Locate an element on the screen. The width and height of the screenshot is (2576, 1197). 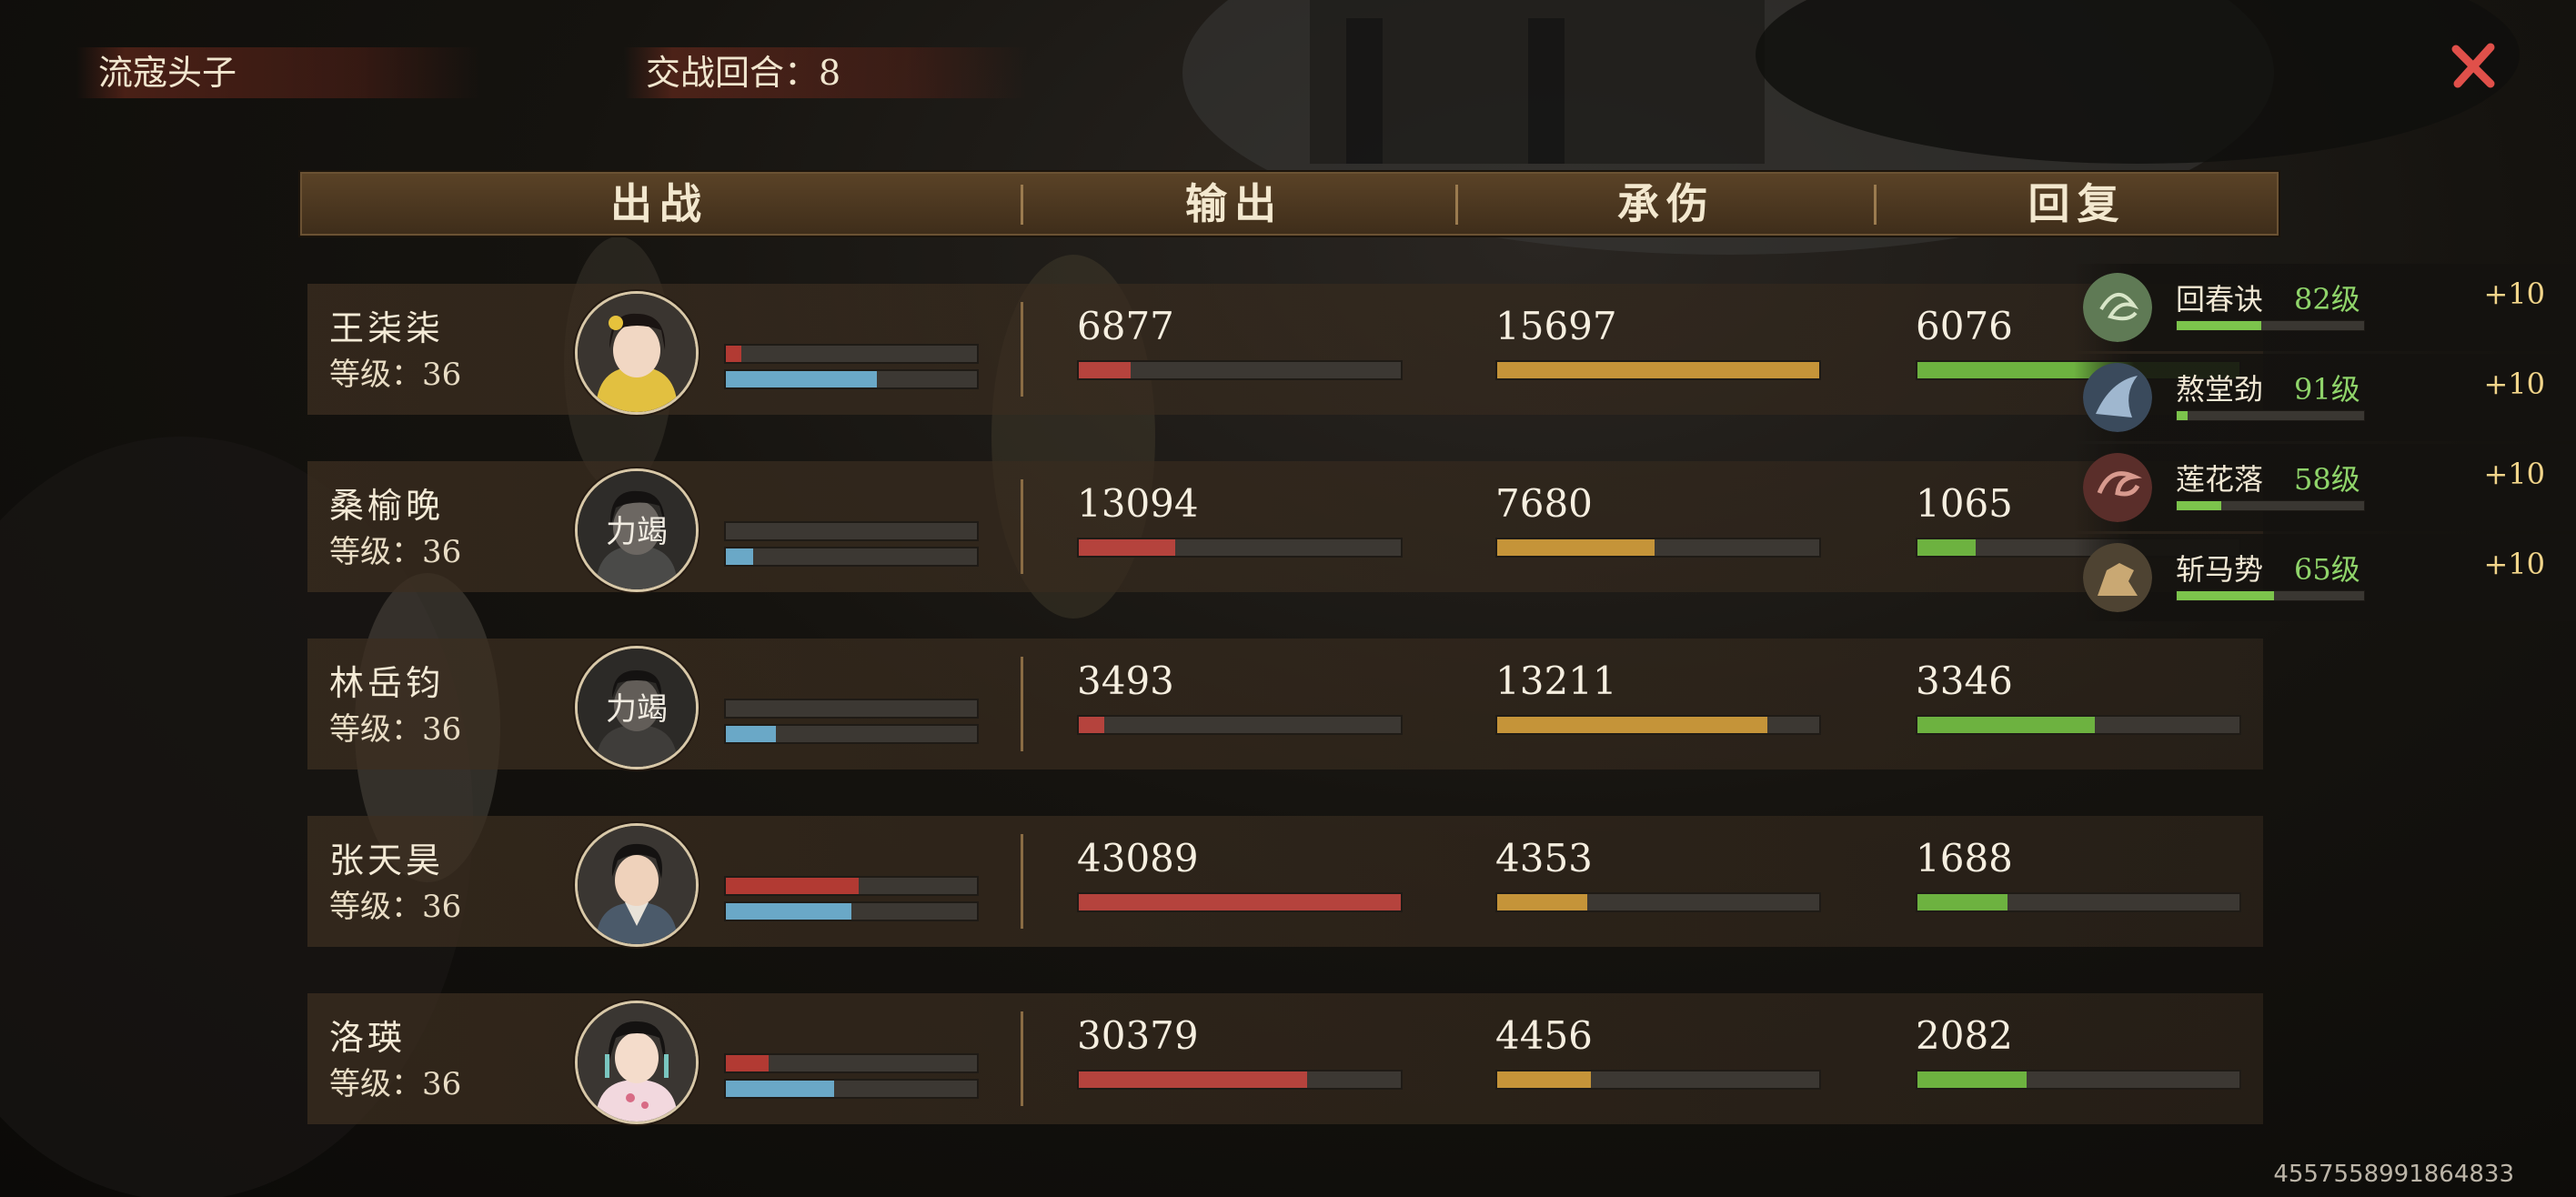
close-button is located at coordinates (2474, 65).